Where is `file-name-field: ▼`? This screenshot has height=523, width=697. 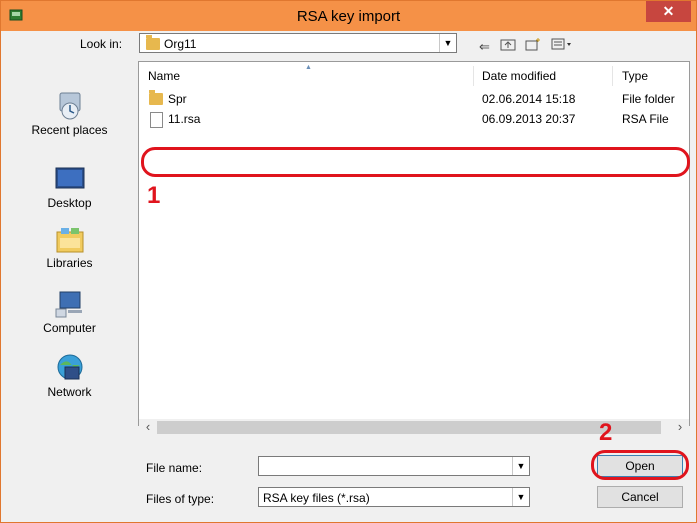 file-name-field: ▼ is located at coordinates (394, 466).